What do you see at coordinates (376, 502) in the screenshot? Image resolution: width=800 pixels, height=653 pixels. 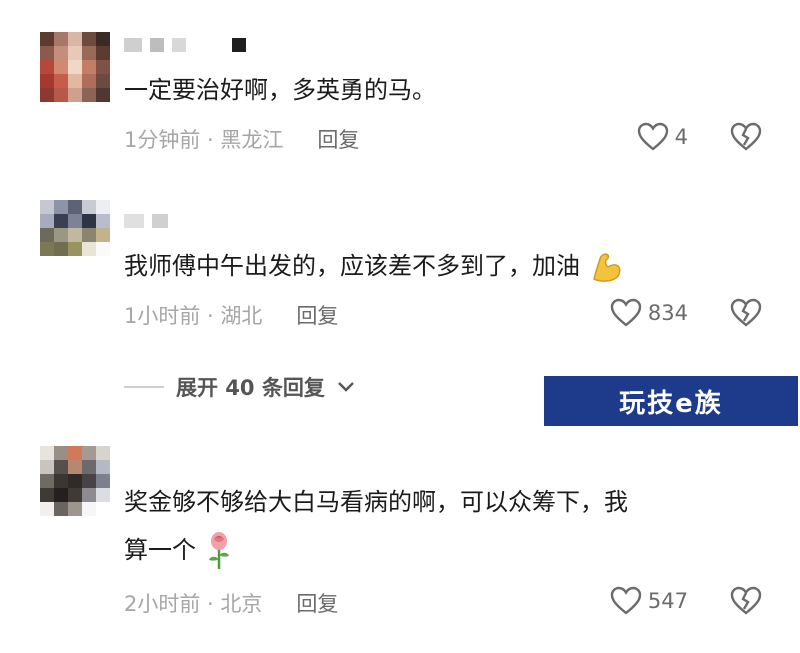 I see `comment-text-line: 奖金够不够给大白马看病的啊，可以众筹下，我` at bounding box center [376, 502].